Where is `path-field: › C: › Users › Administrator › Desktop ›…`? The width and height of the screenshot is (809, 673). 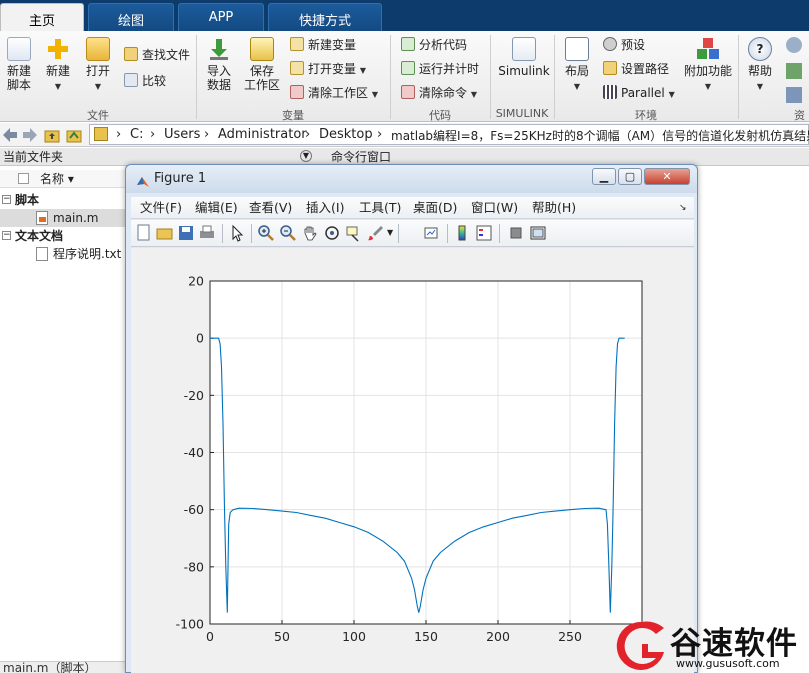 path-field: › C: › Users › Administrator › Desktop ›… is located at coordinates (449, 134).